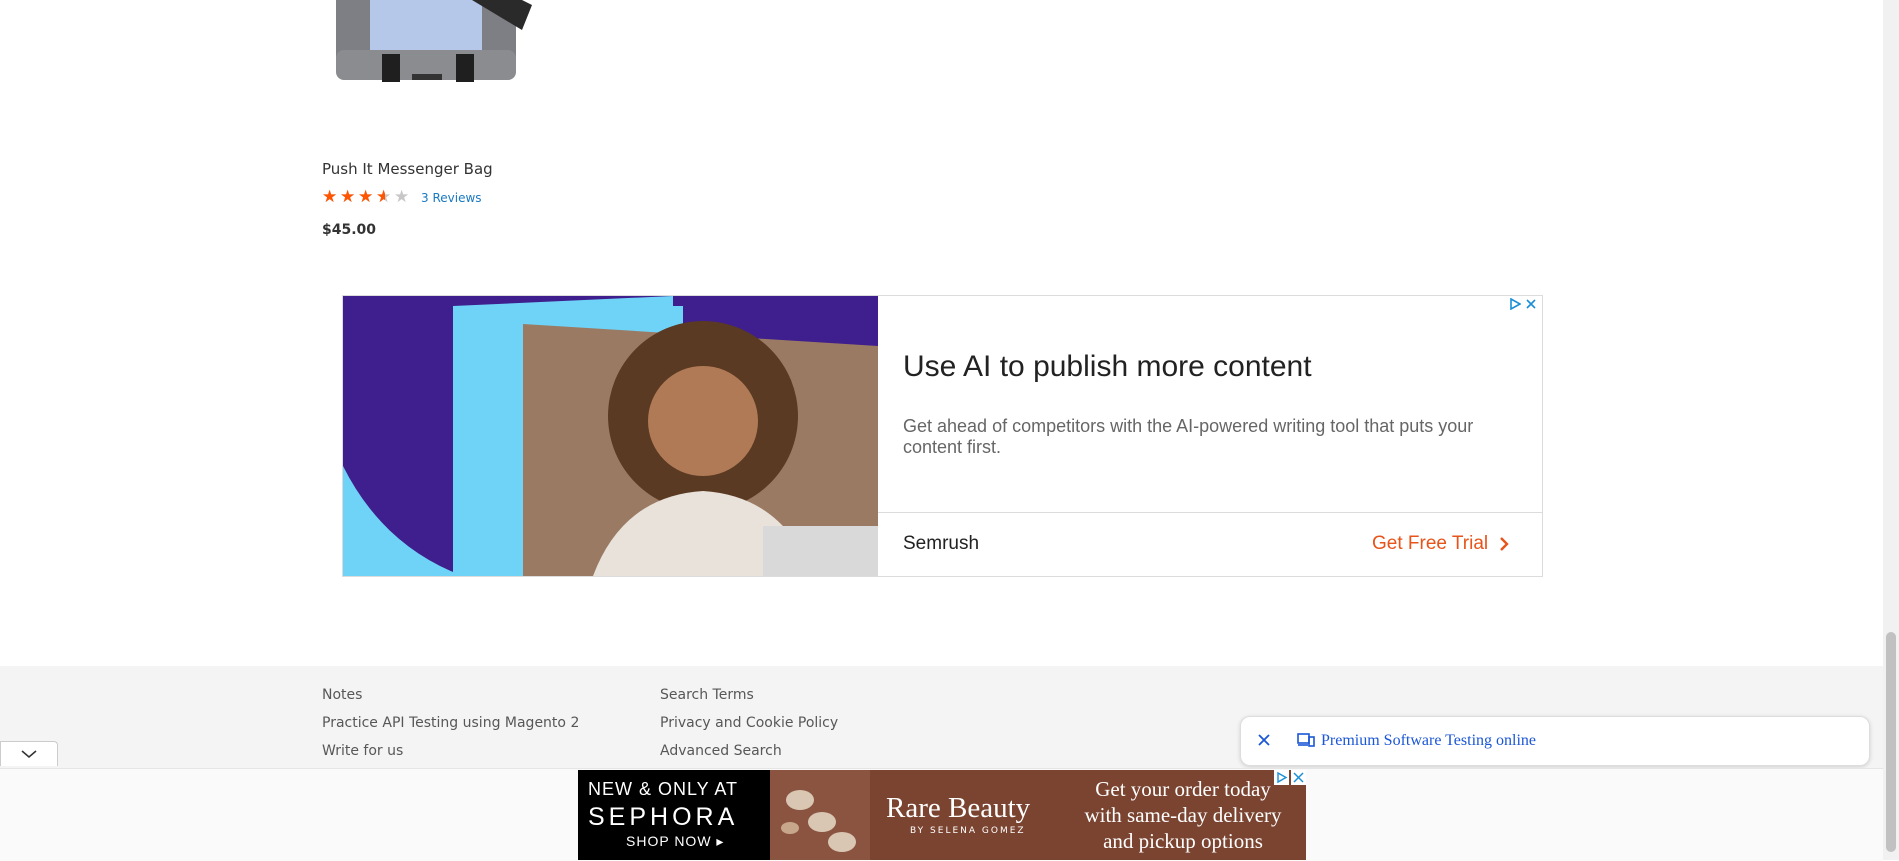  I want to click on banner-product-sub: BY SELENA GOMEZ, so click(968, 831).